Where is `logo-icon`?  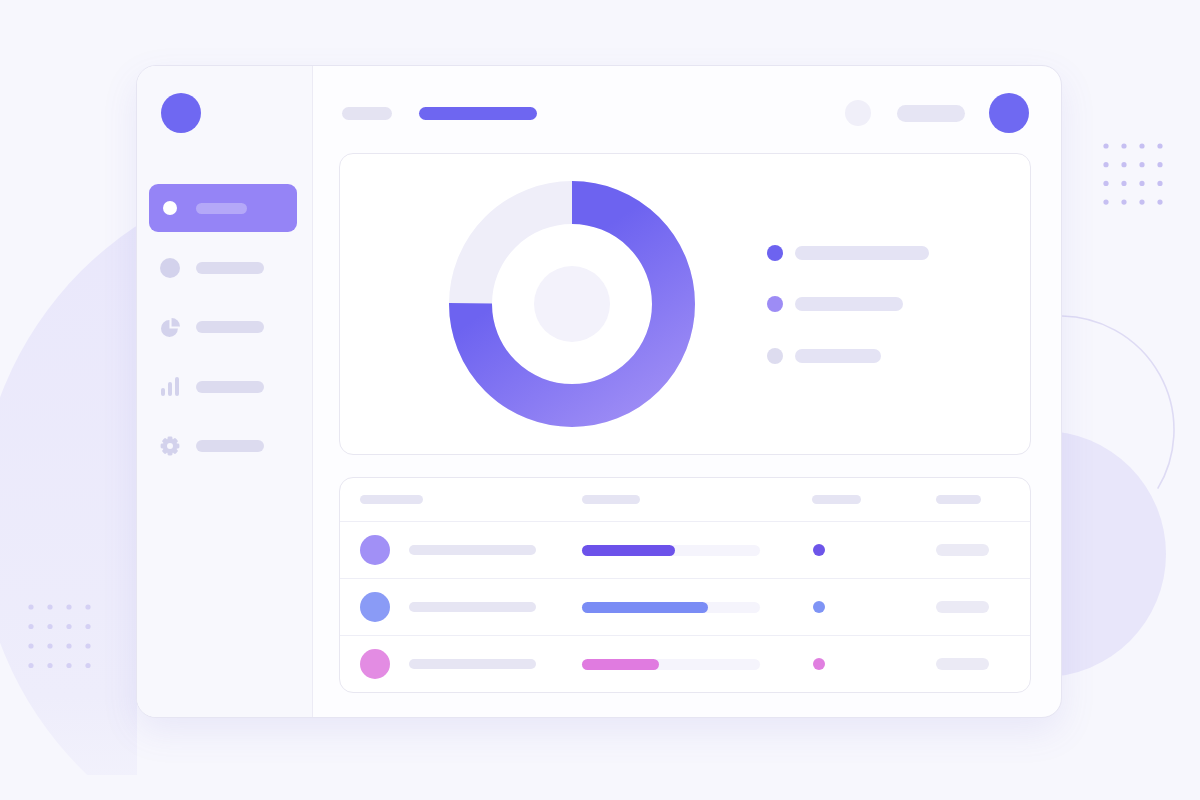
logo-icon is located at coordinates (181, 113).